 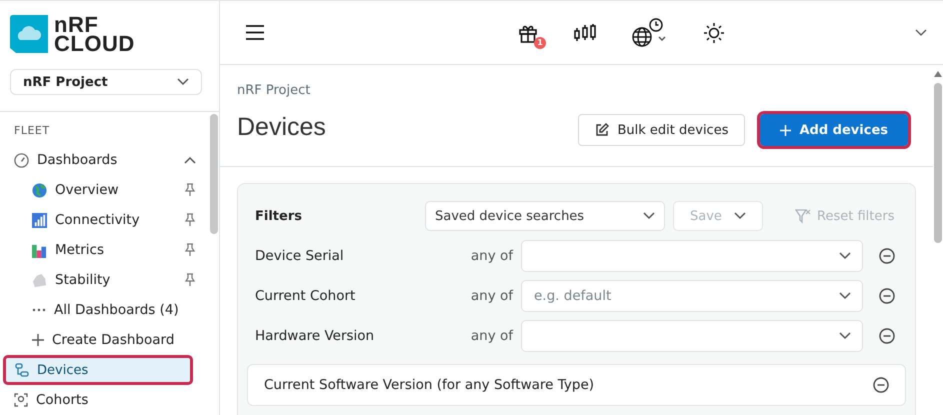 I want to click on breadcrumb: nRF Project, so click(x=572, y=90).